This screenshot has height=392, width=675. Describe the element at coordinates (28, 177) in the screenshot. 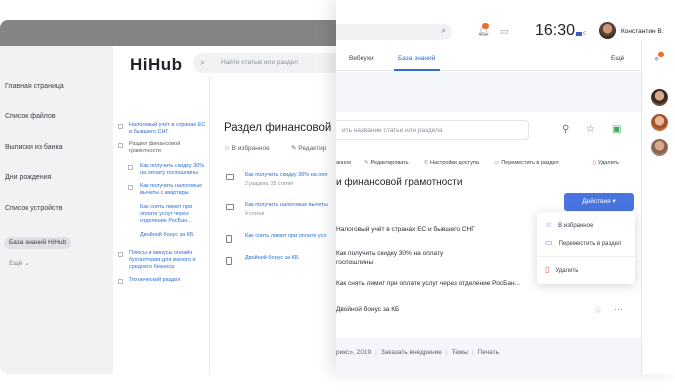

I see `sidebar-item-birthdays: Дни рождения` at that location.